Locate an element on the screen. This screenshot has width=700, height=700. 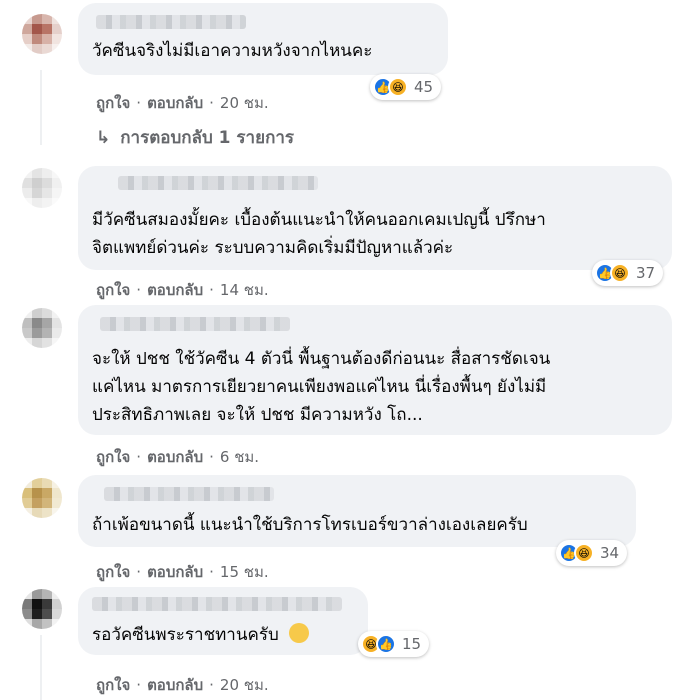
comment-actions: ถูกใจ · ตอบกลับ · 14 ชม. is located at coordinates (182, 290).